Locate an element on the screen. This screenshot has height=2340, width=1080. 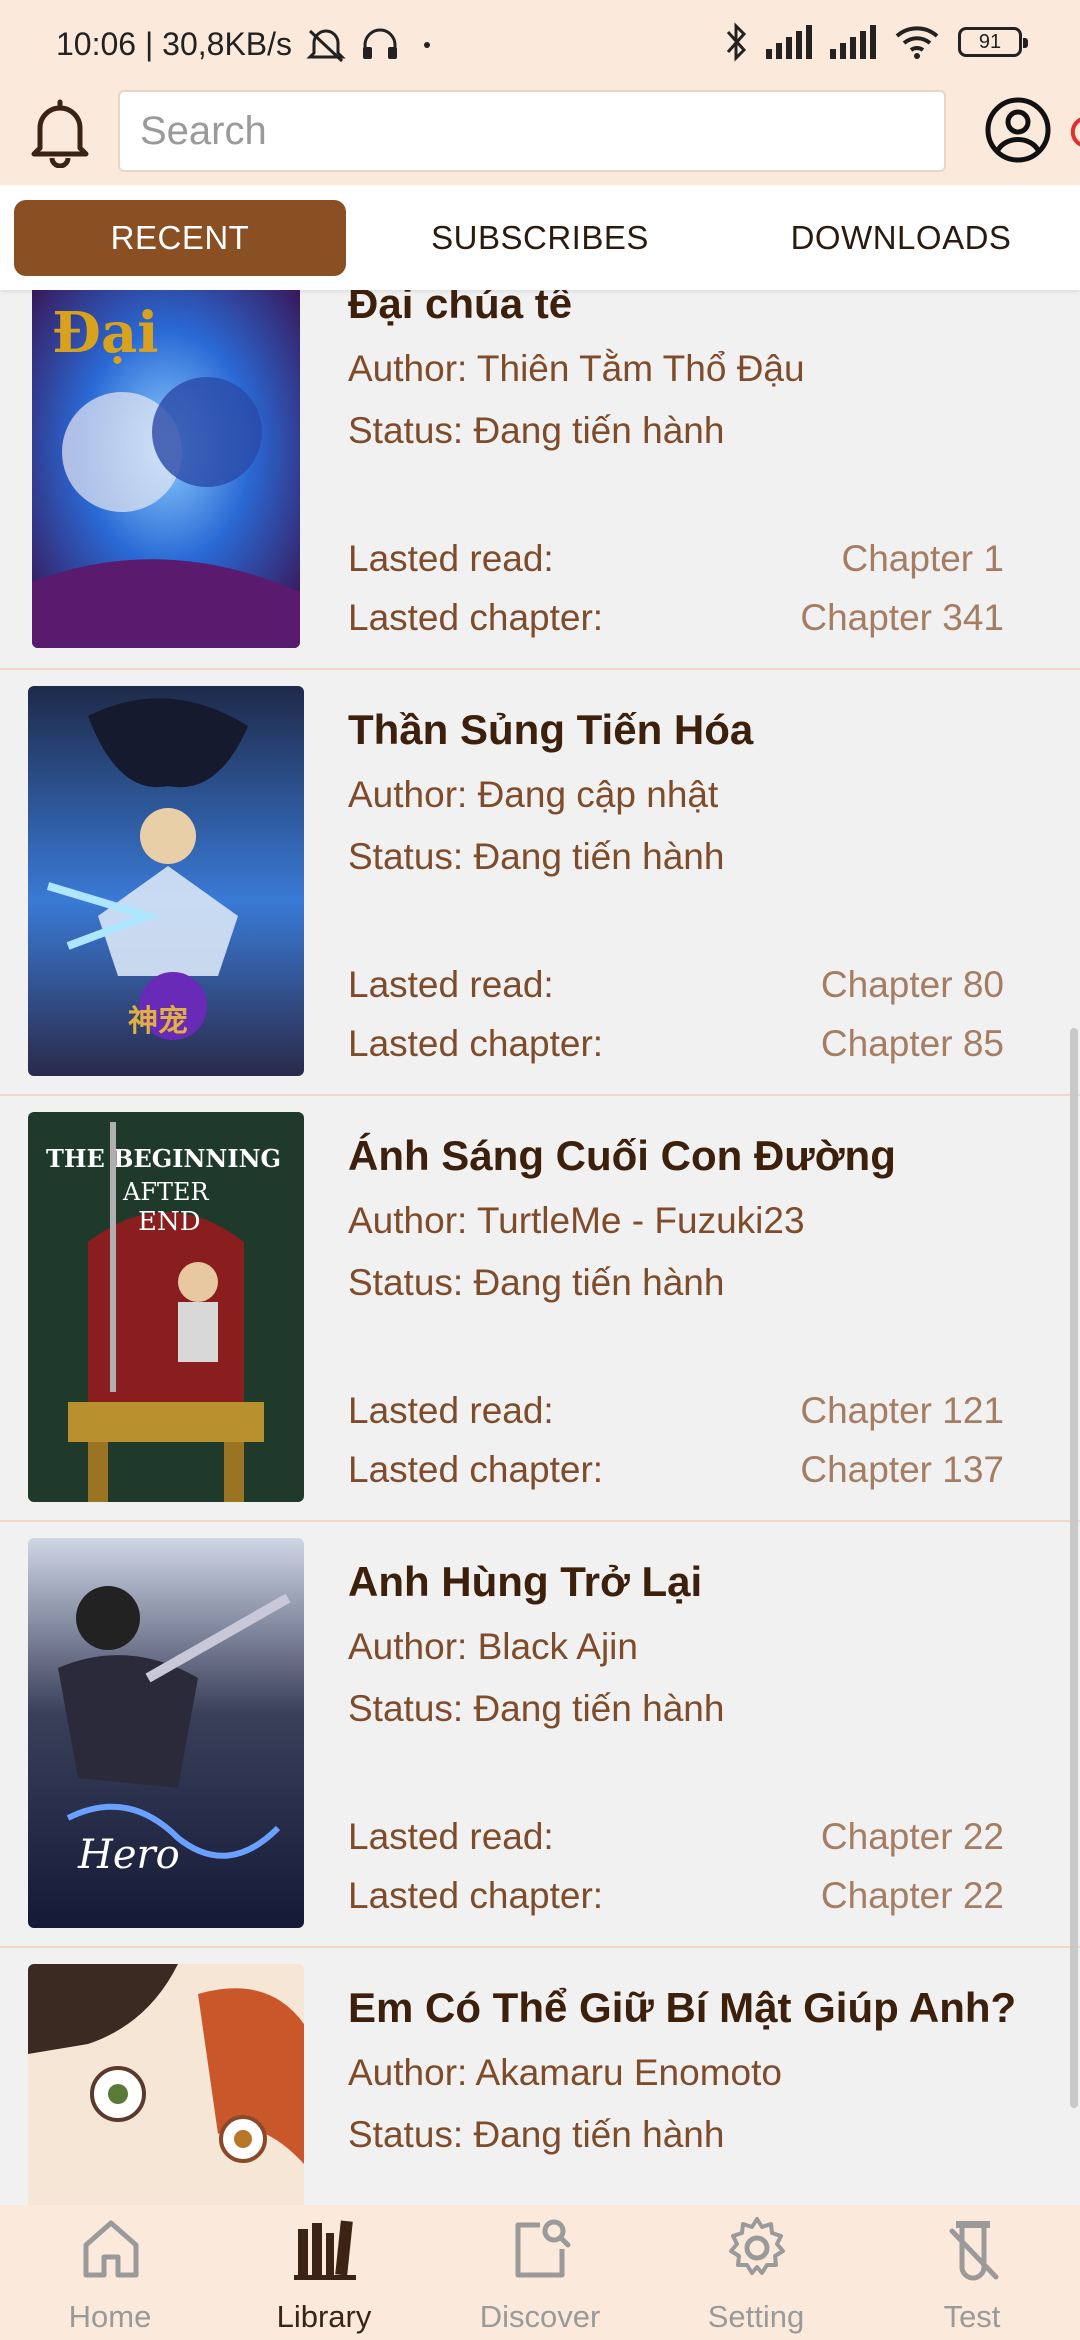
tab-recent: RECENT is located at coordinates (180, 238).